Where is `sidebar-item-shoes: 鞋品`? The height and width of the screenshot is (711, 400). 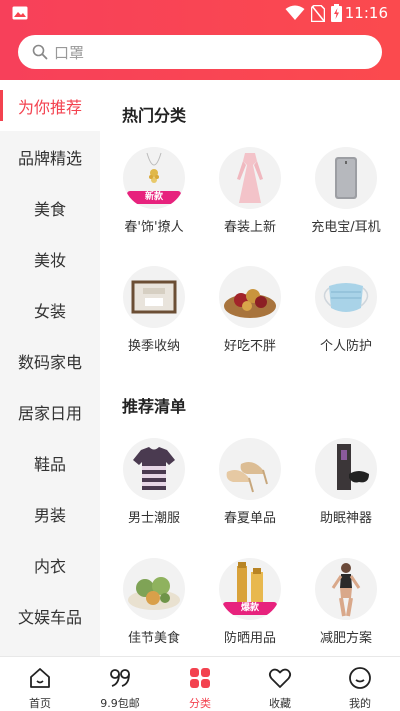
sidebar-item-shoes: 鞋品 is located at coordinates (50, 462).